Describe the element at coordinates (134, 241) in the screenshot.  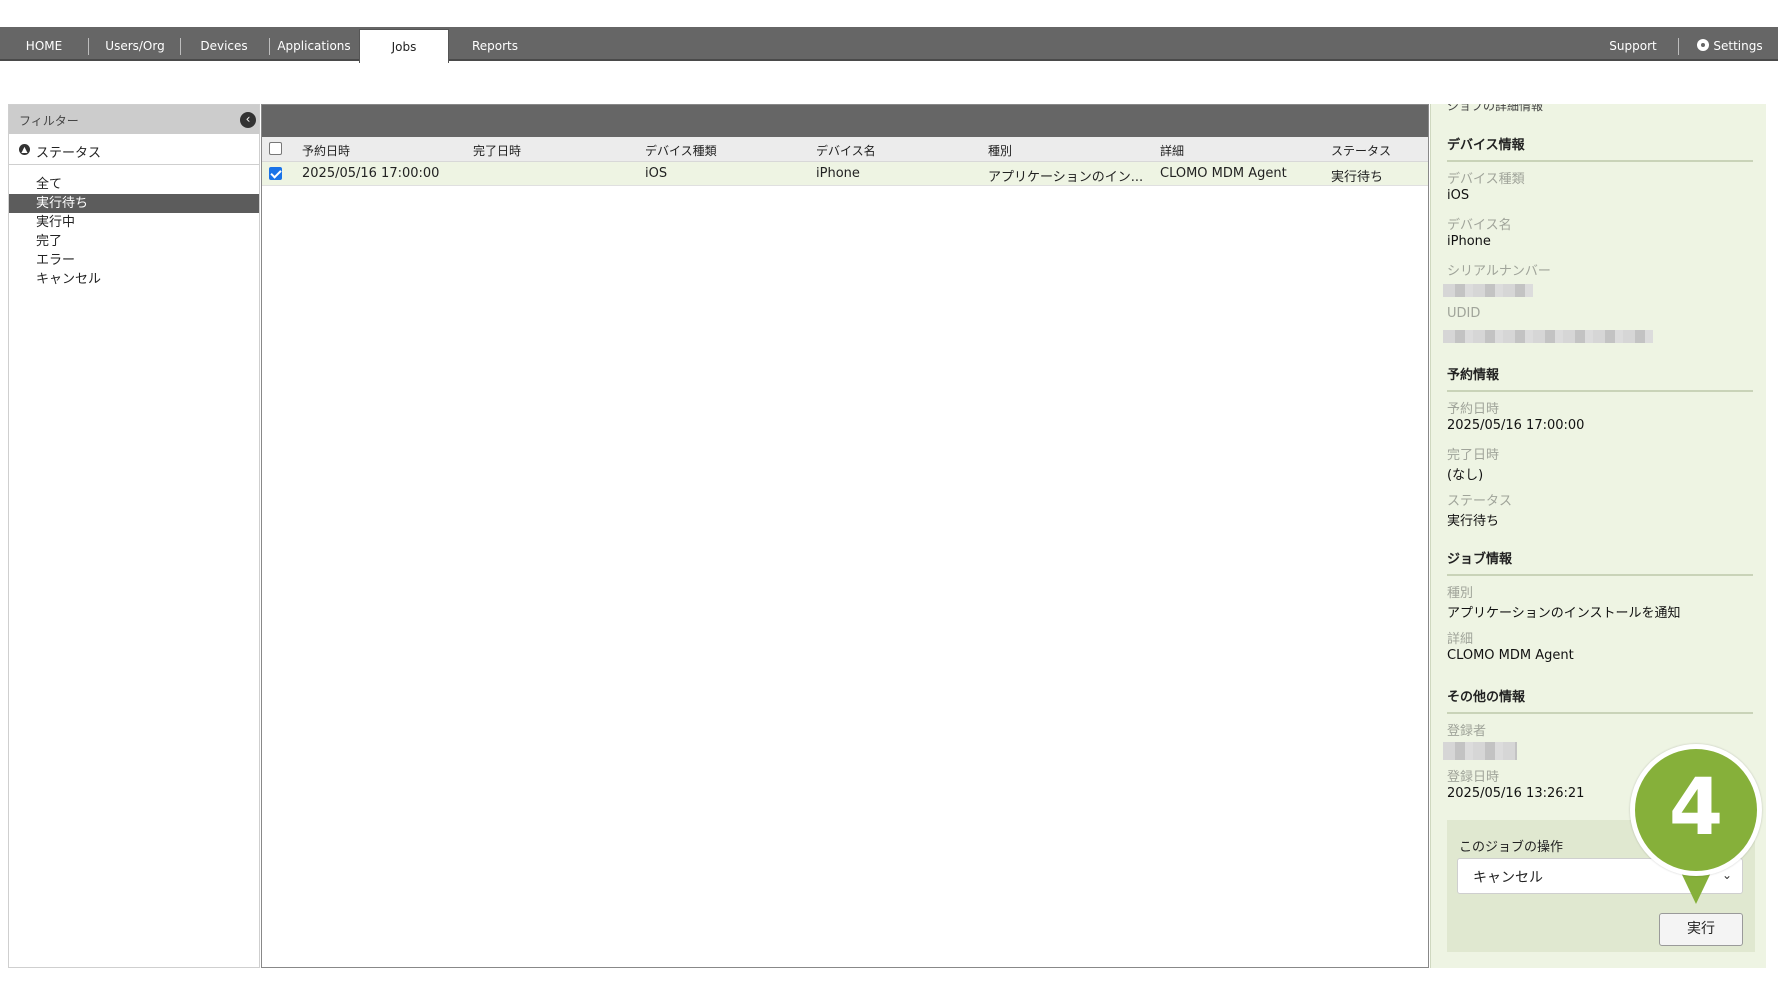
I see `status-filter-completed: 完了` at that location.